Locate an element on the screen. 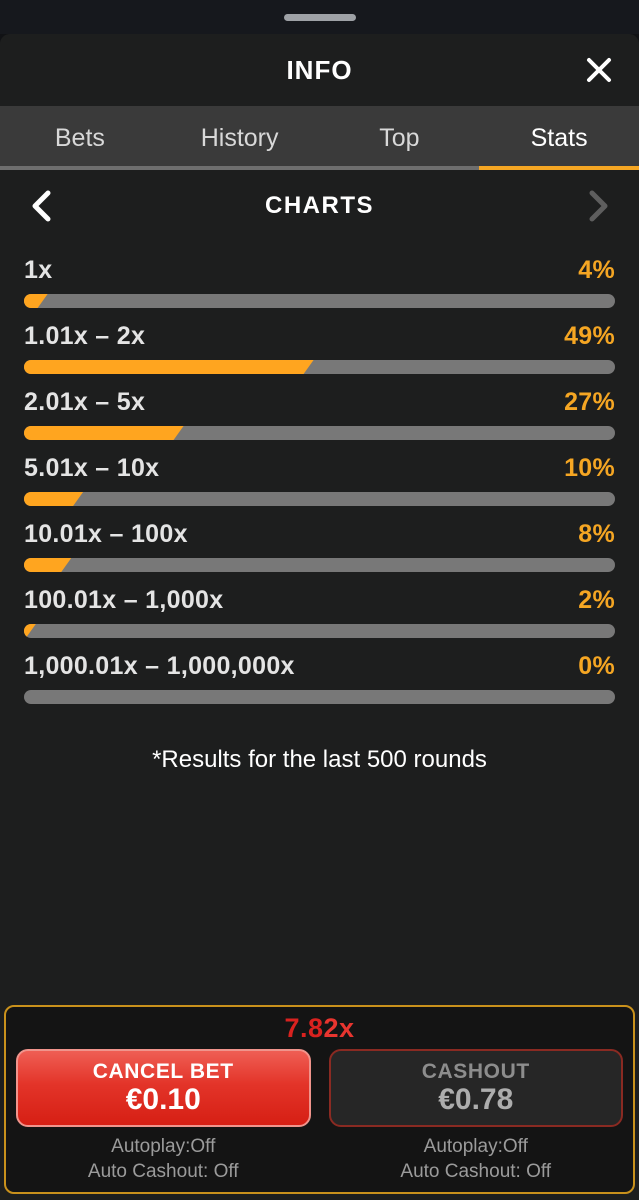 The width and height of the screenshot is (639, 1200). cashout-button: CASHOUT €0.78 is located at coordinates (475, 1087).